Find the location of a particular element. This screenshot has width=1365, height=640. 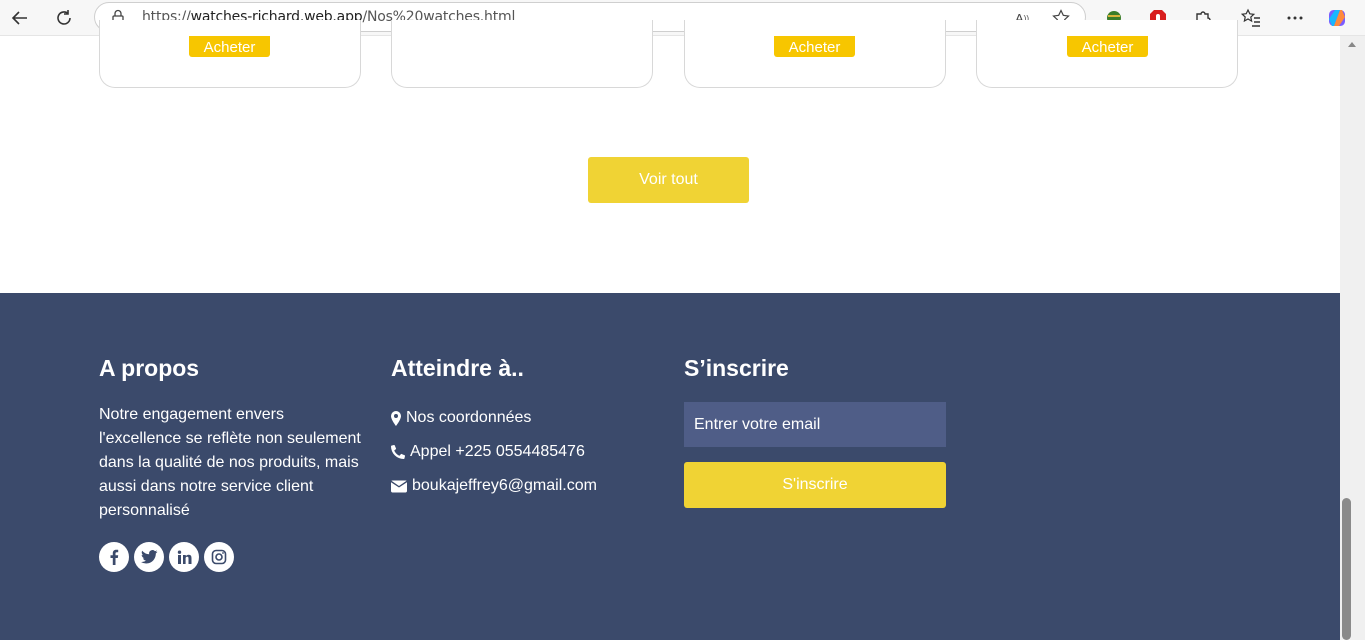

reach-title: Atteindre à.. is located at coordinates (457, 368).